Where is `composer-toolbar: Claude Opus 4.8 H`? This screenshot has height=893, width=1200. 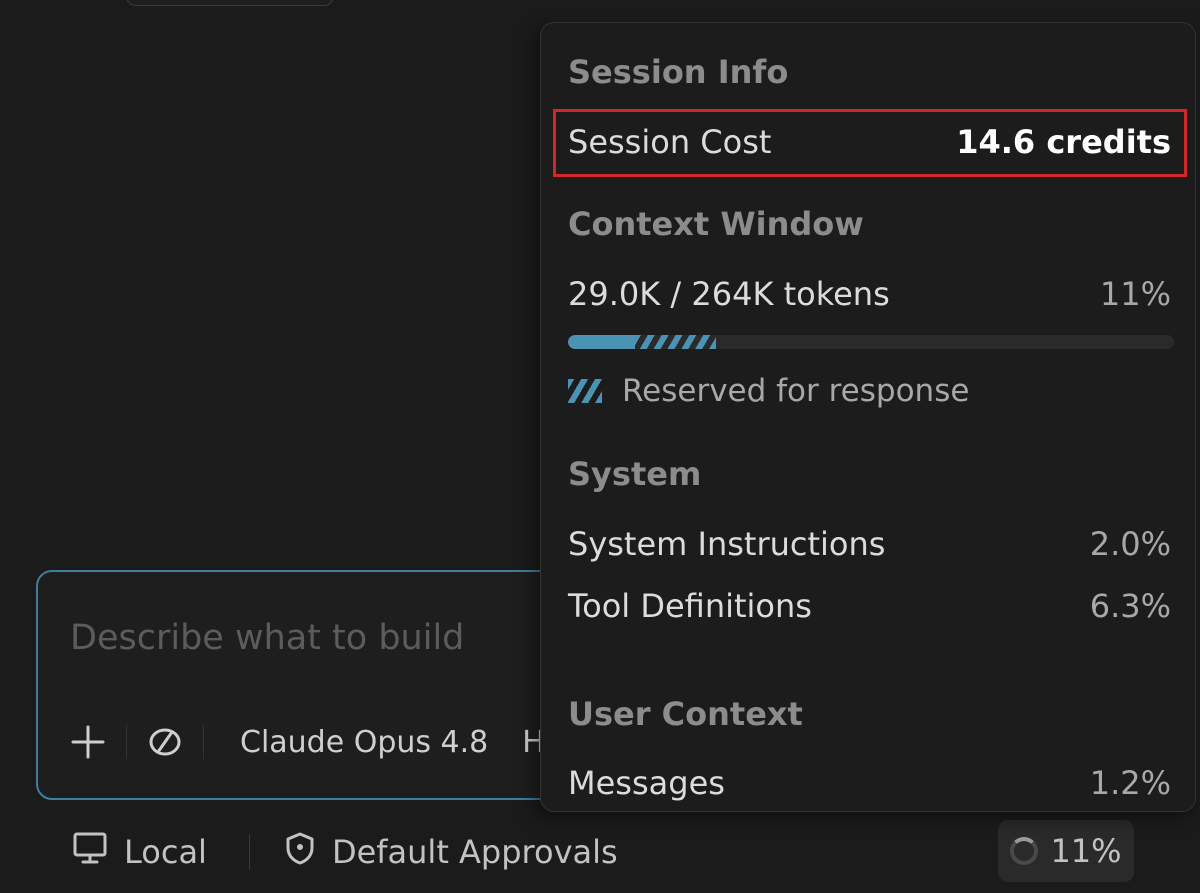
composer-toolbar: Claude Opus 4.8 H is located at coordinates (306, 742).